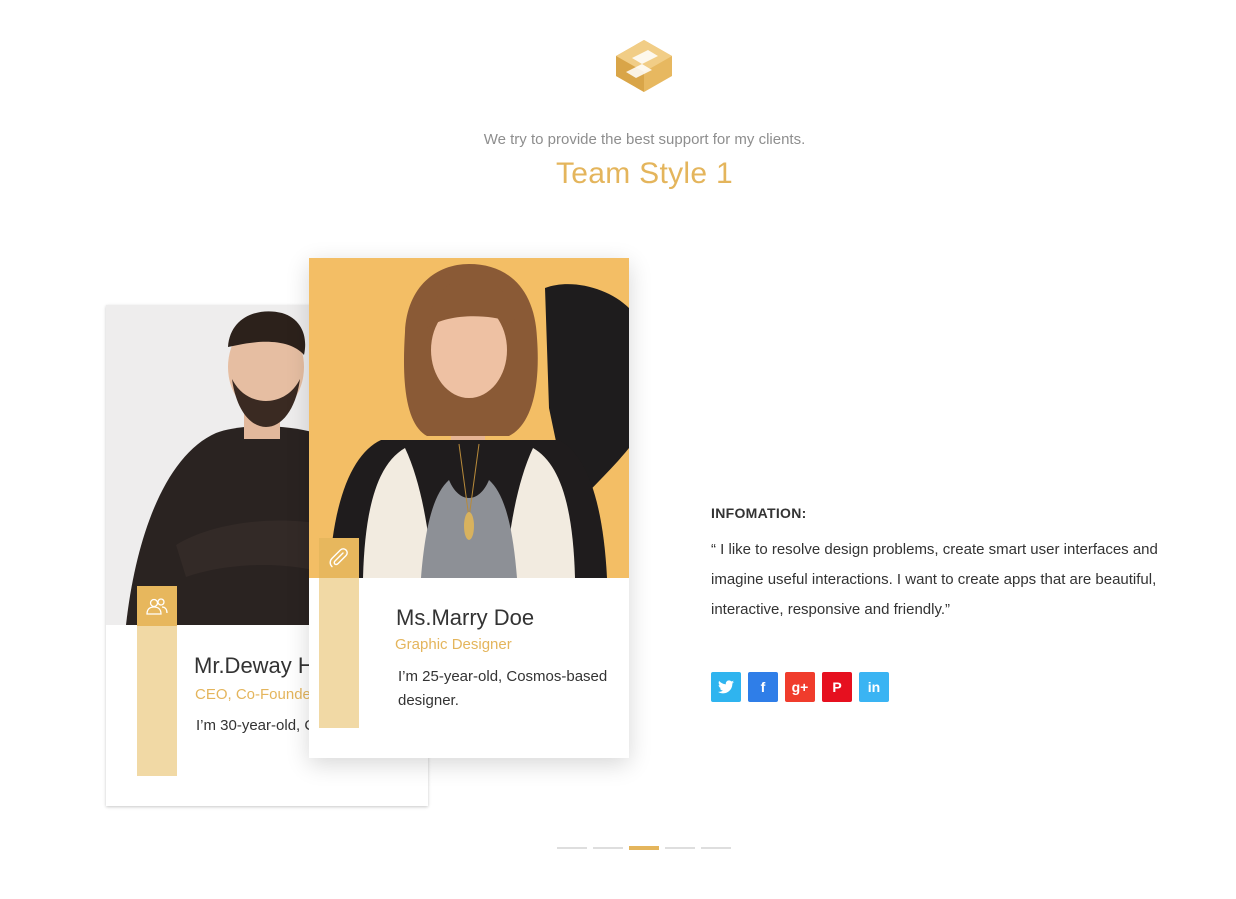 This screenshot has width=1236, height=899. What do you see at coordinates (255, 694) in the screenshot?
I see `team-member-role: CEO, Co-Founder` at bounding box center [255, 694].